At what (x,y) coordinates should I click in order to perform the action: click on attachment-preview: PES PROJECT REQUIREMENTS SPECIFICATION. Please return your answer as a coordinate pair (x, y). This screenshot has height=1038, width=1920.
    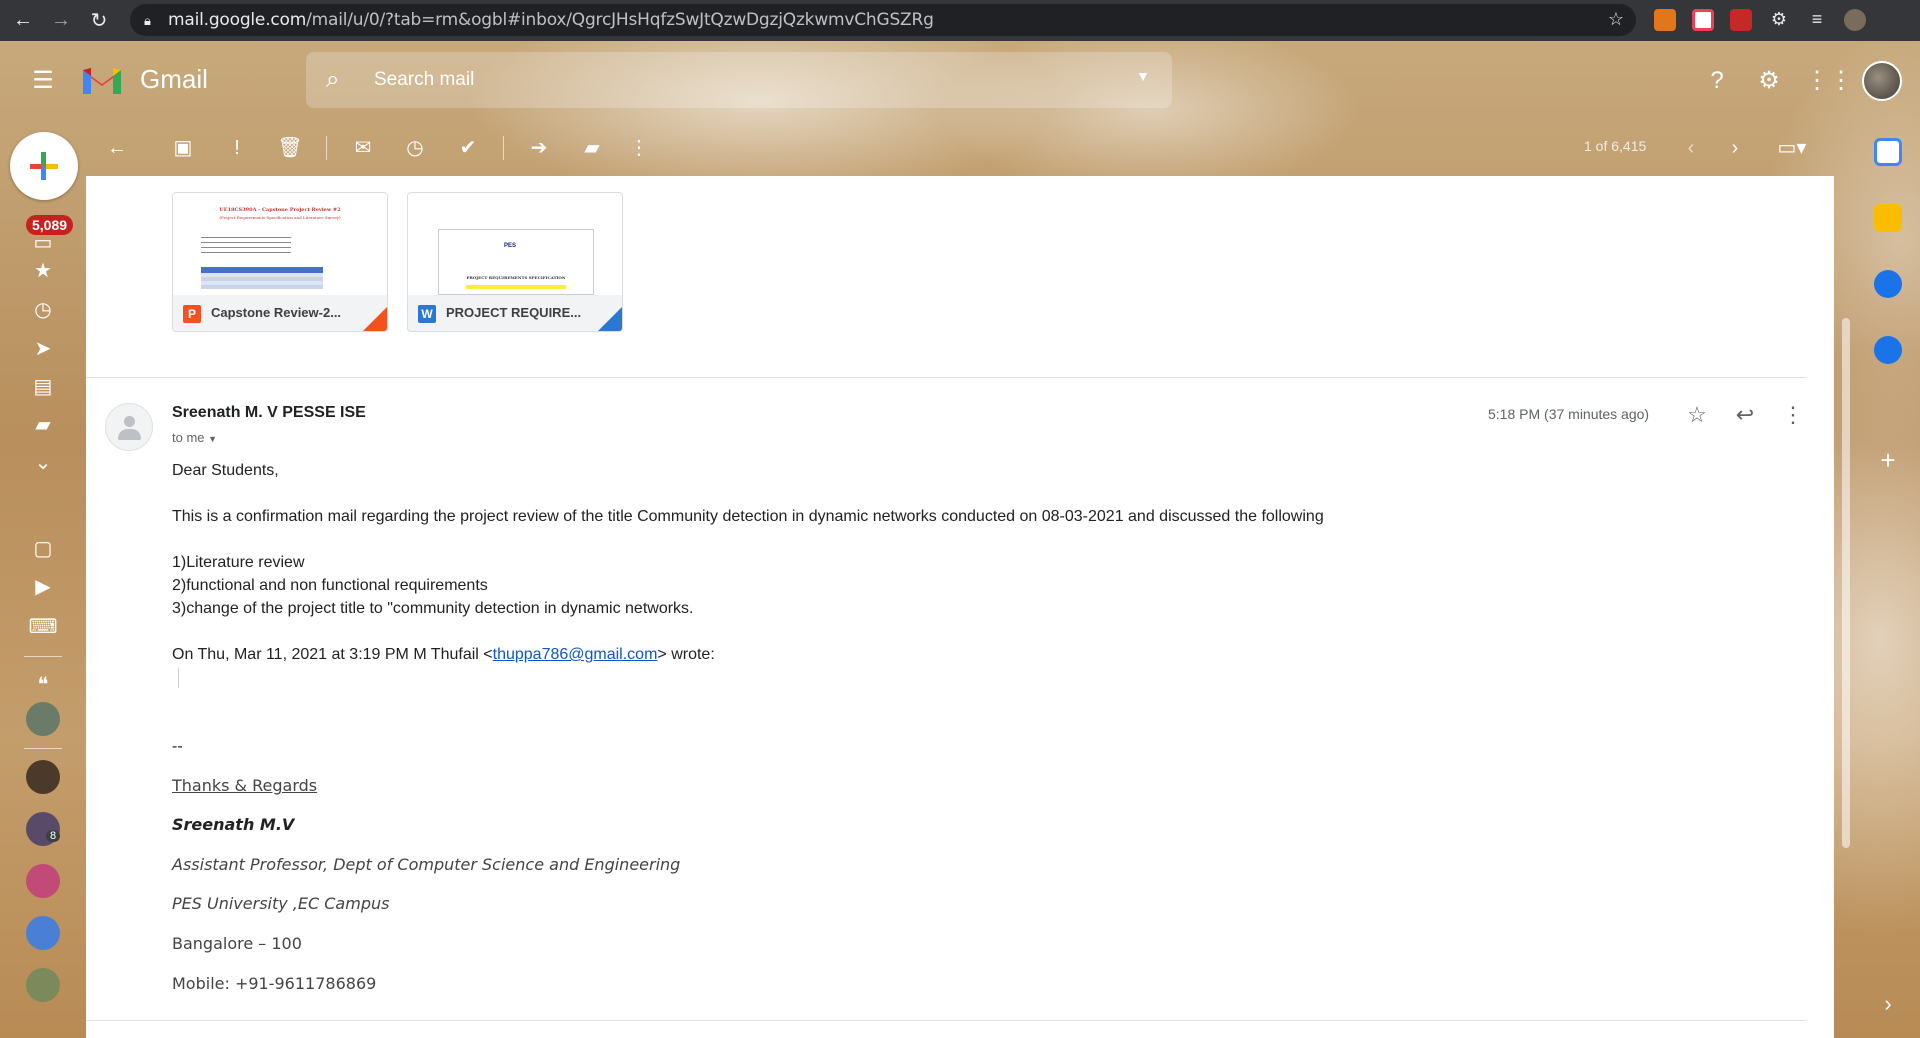
    Looking at the image, I should click on (515, 244).